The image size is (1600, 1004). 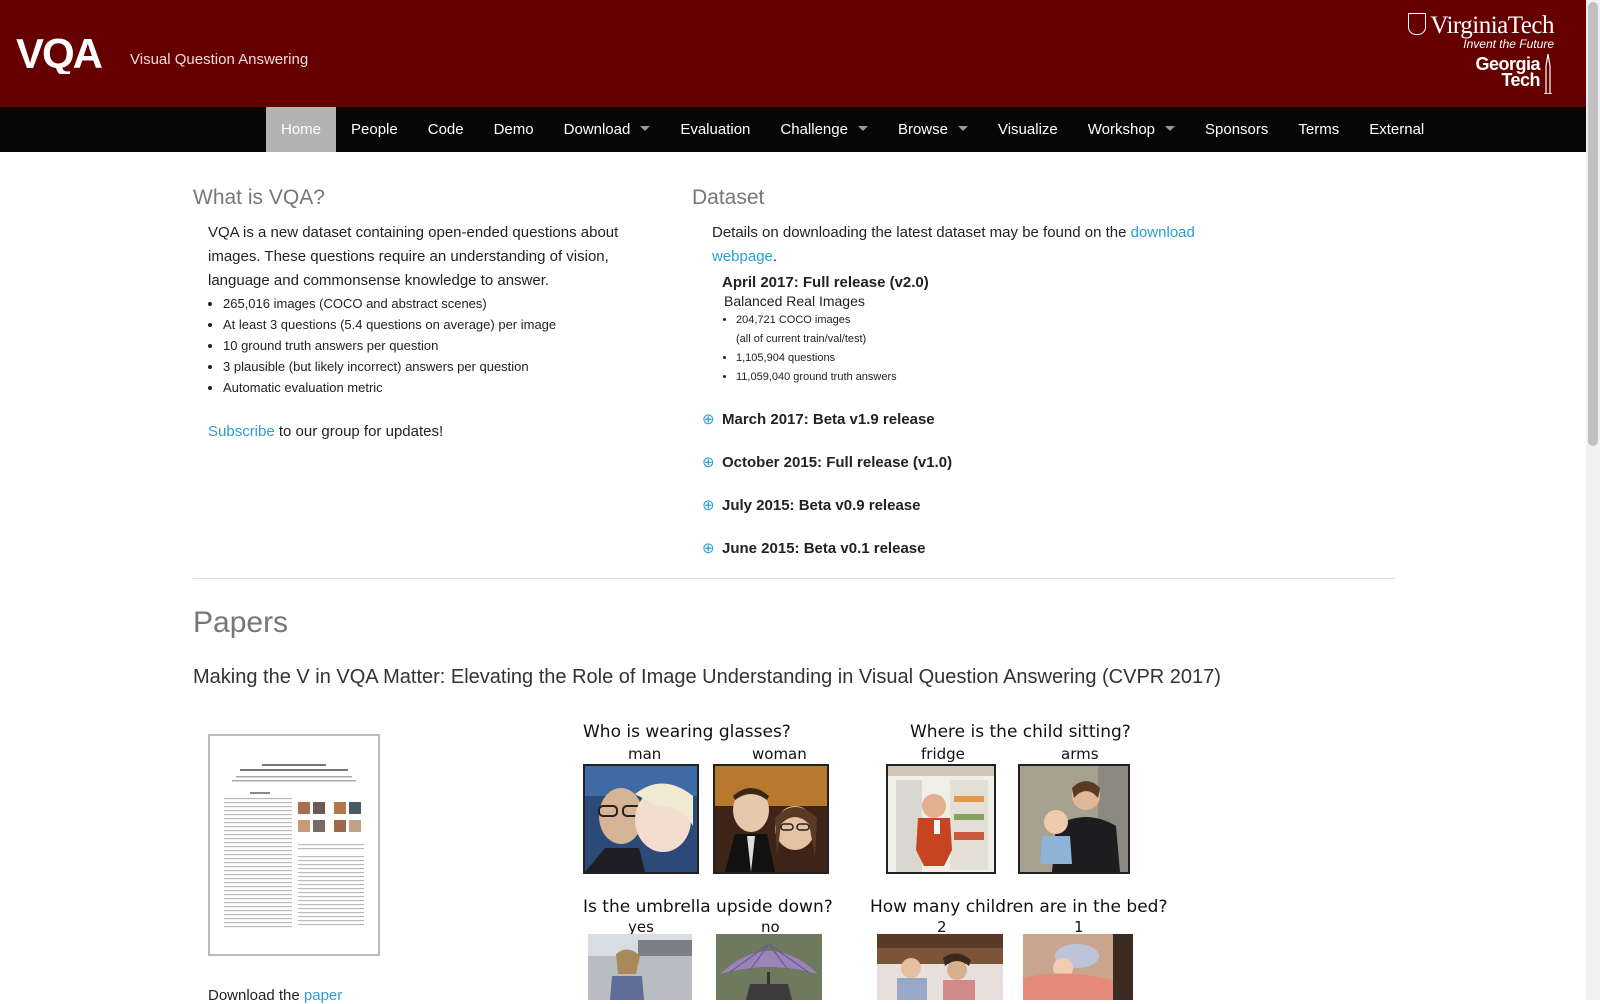 I want to click on example-image-arms, so click(x=1074, y=819).